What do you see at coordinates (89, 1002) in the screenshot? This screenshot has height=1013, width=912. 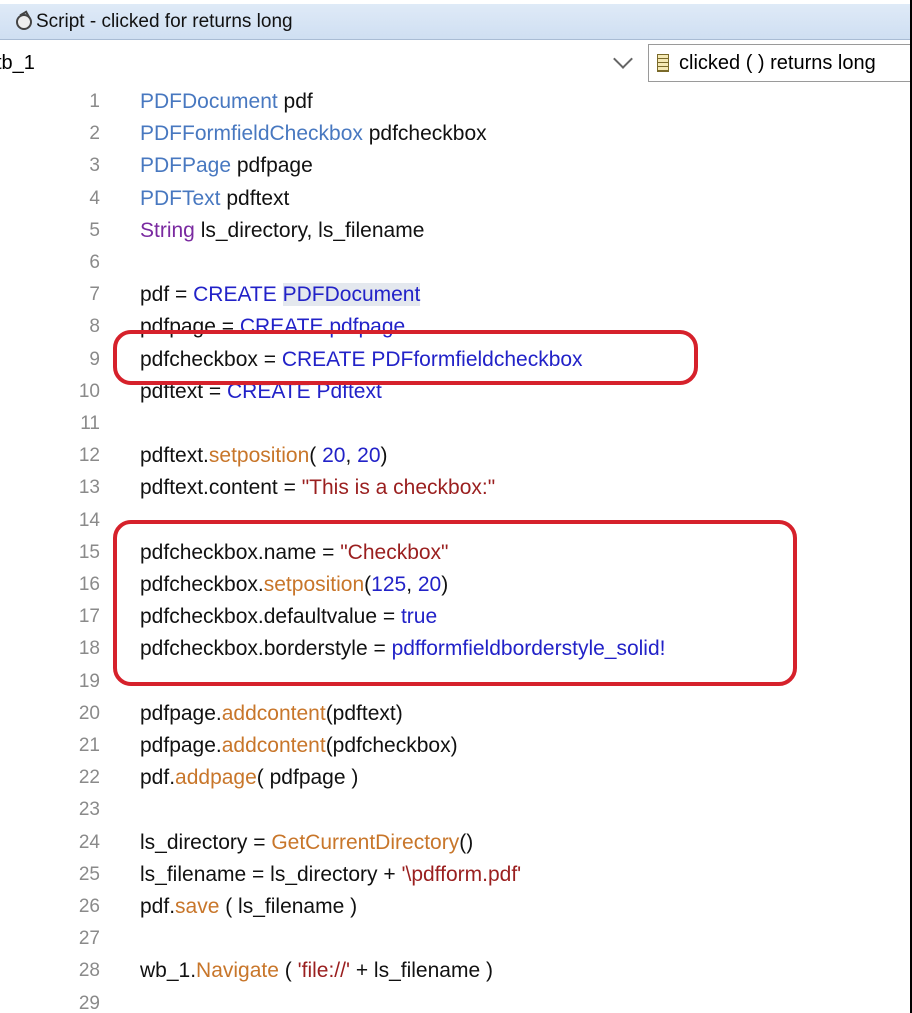 I see `line-number: 29` at bounding box center [89, 1002].